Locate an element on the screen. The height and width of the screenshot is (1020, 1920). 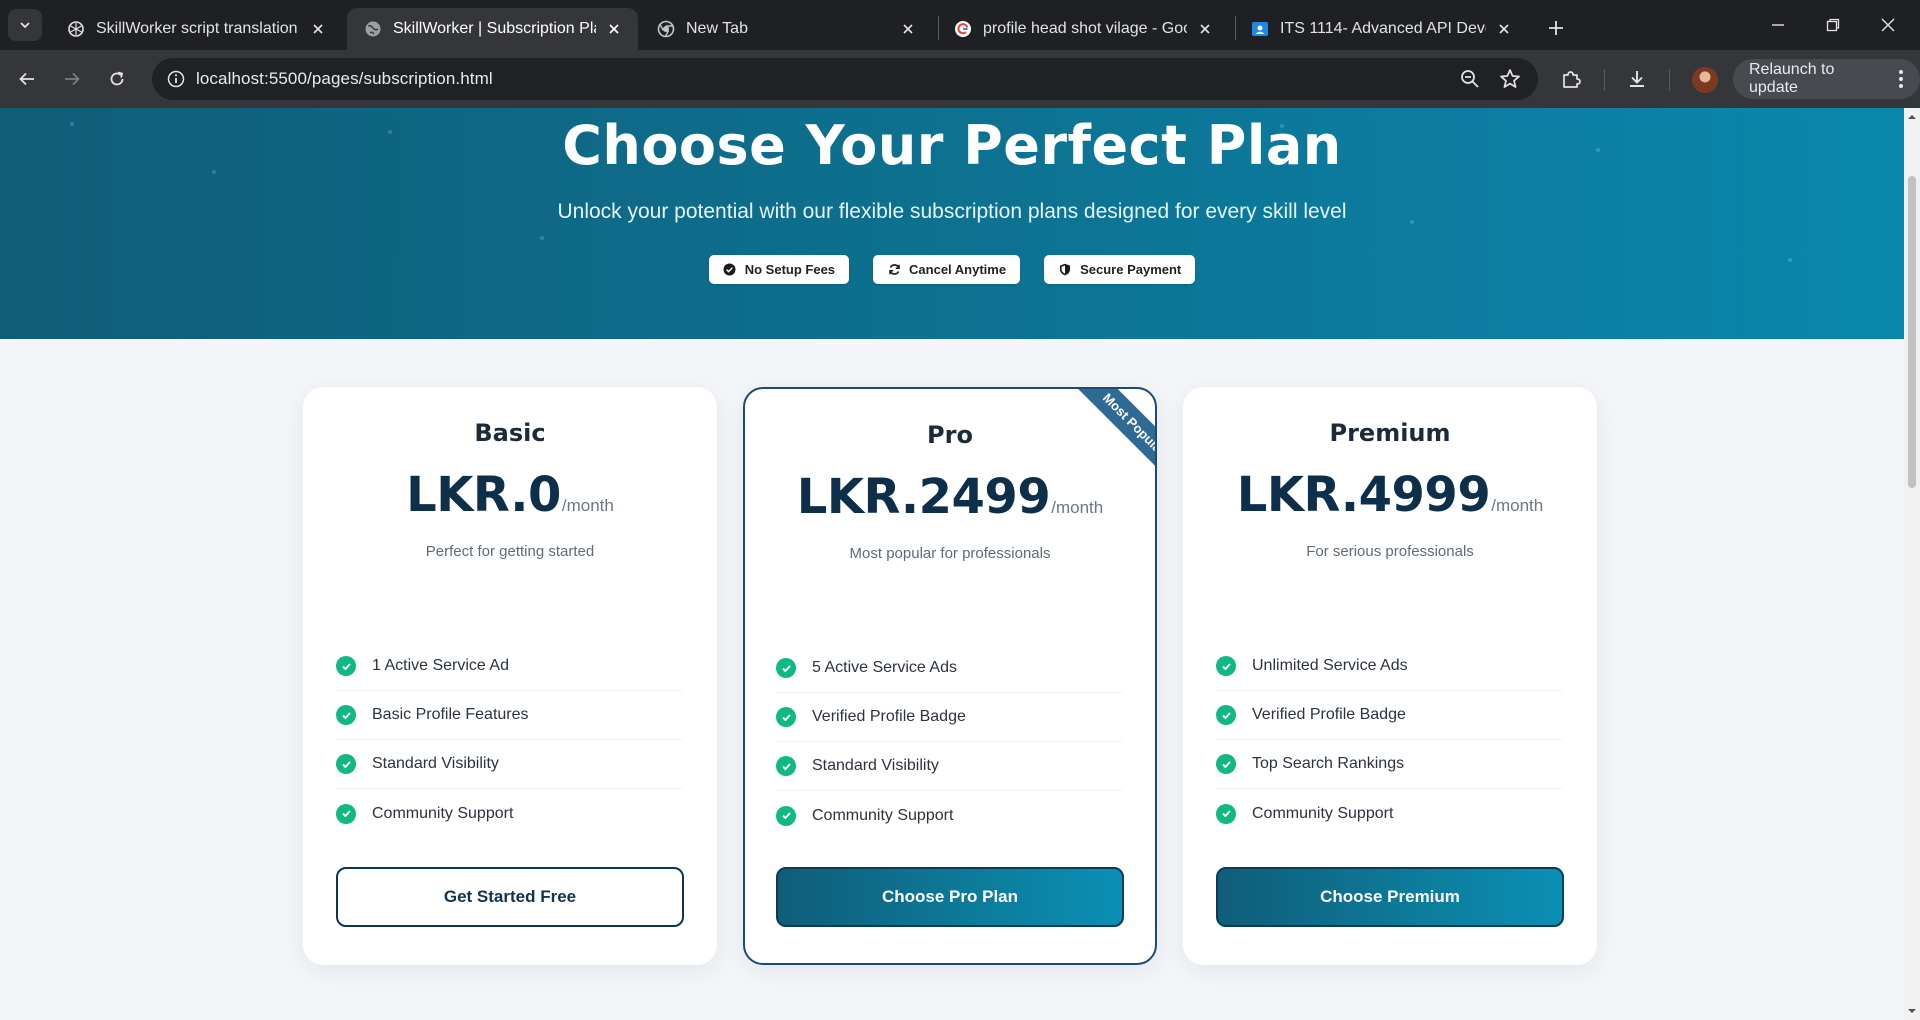
reload-icon is located at coordinates (117, 78).